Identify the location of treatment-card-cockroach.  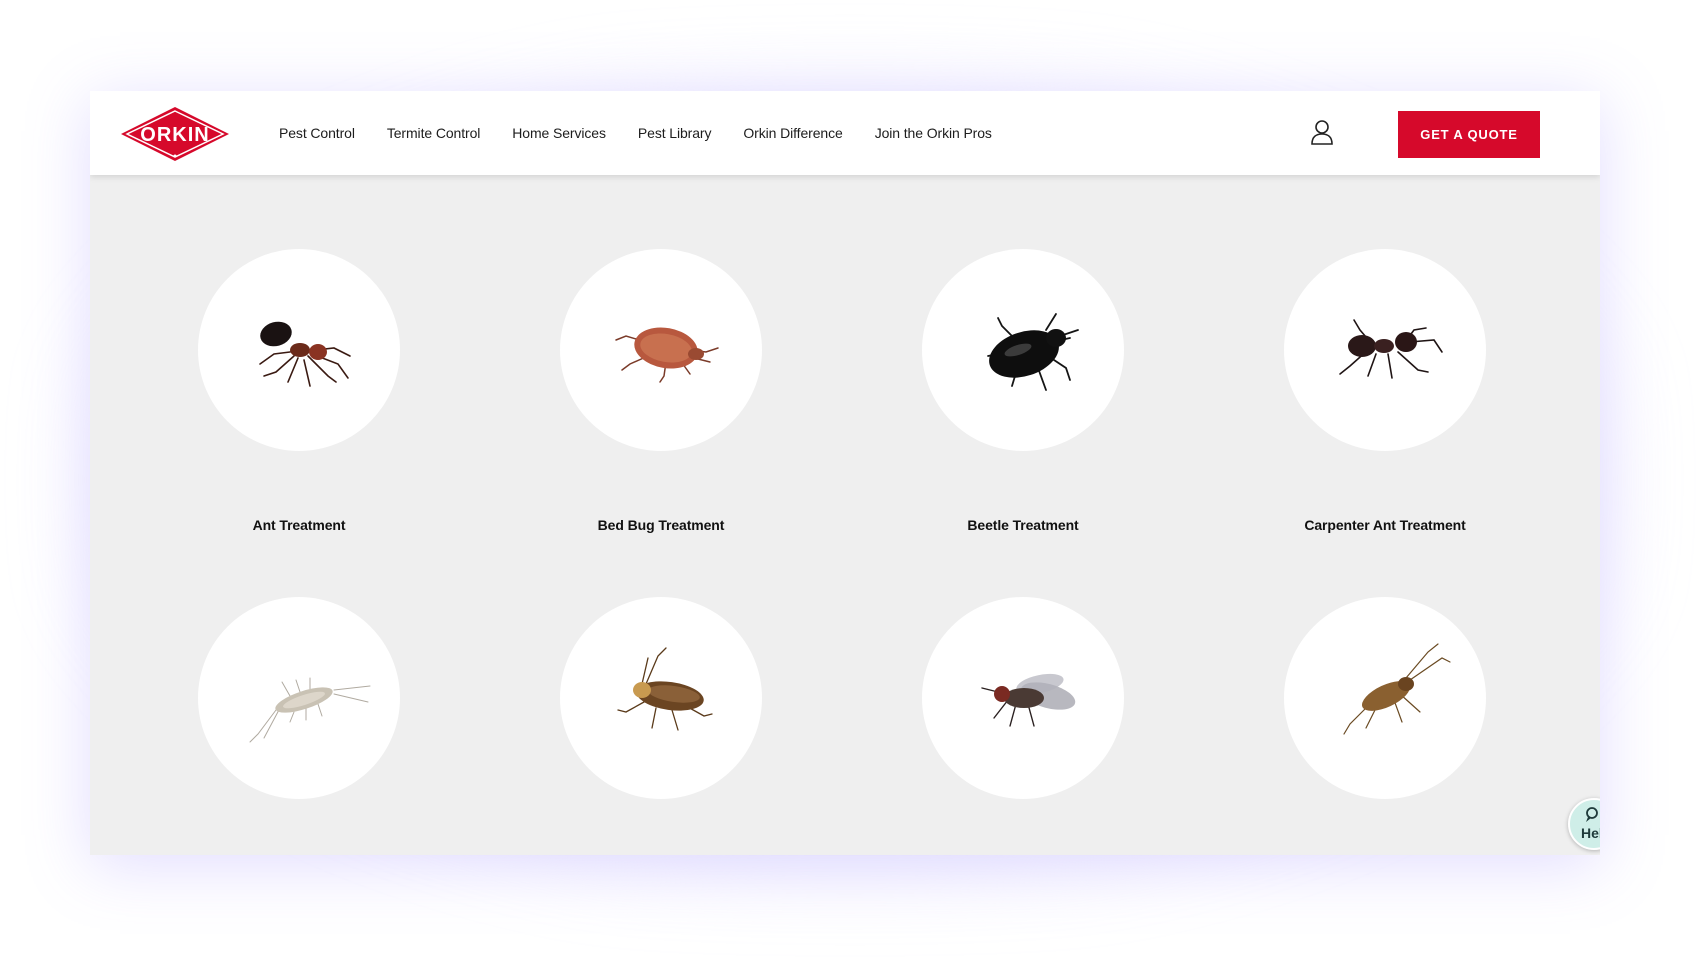
(661, 726).